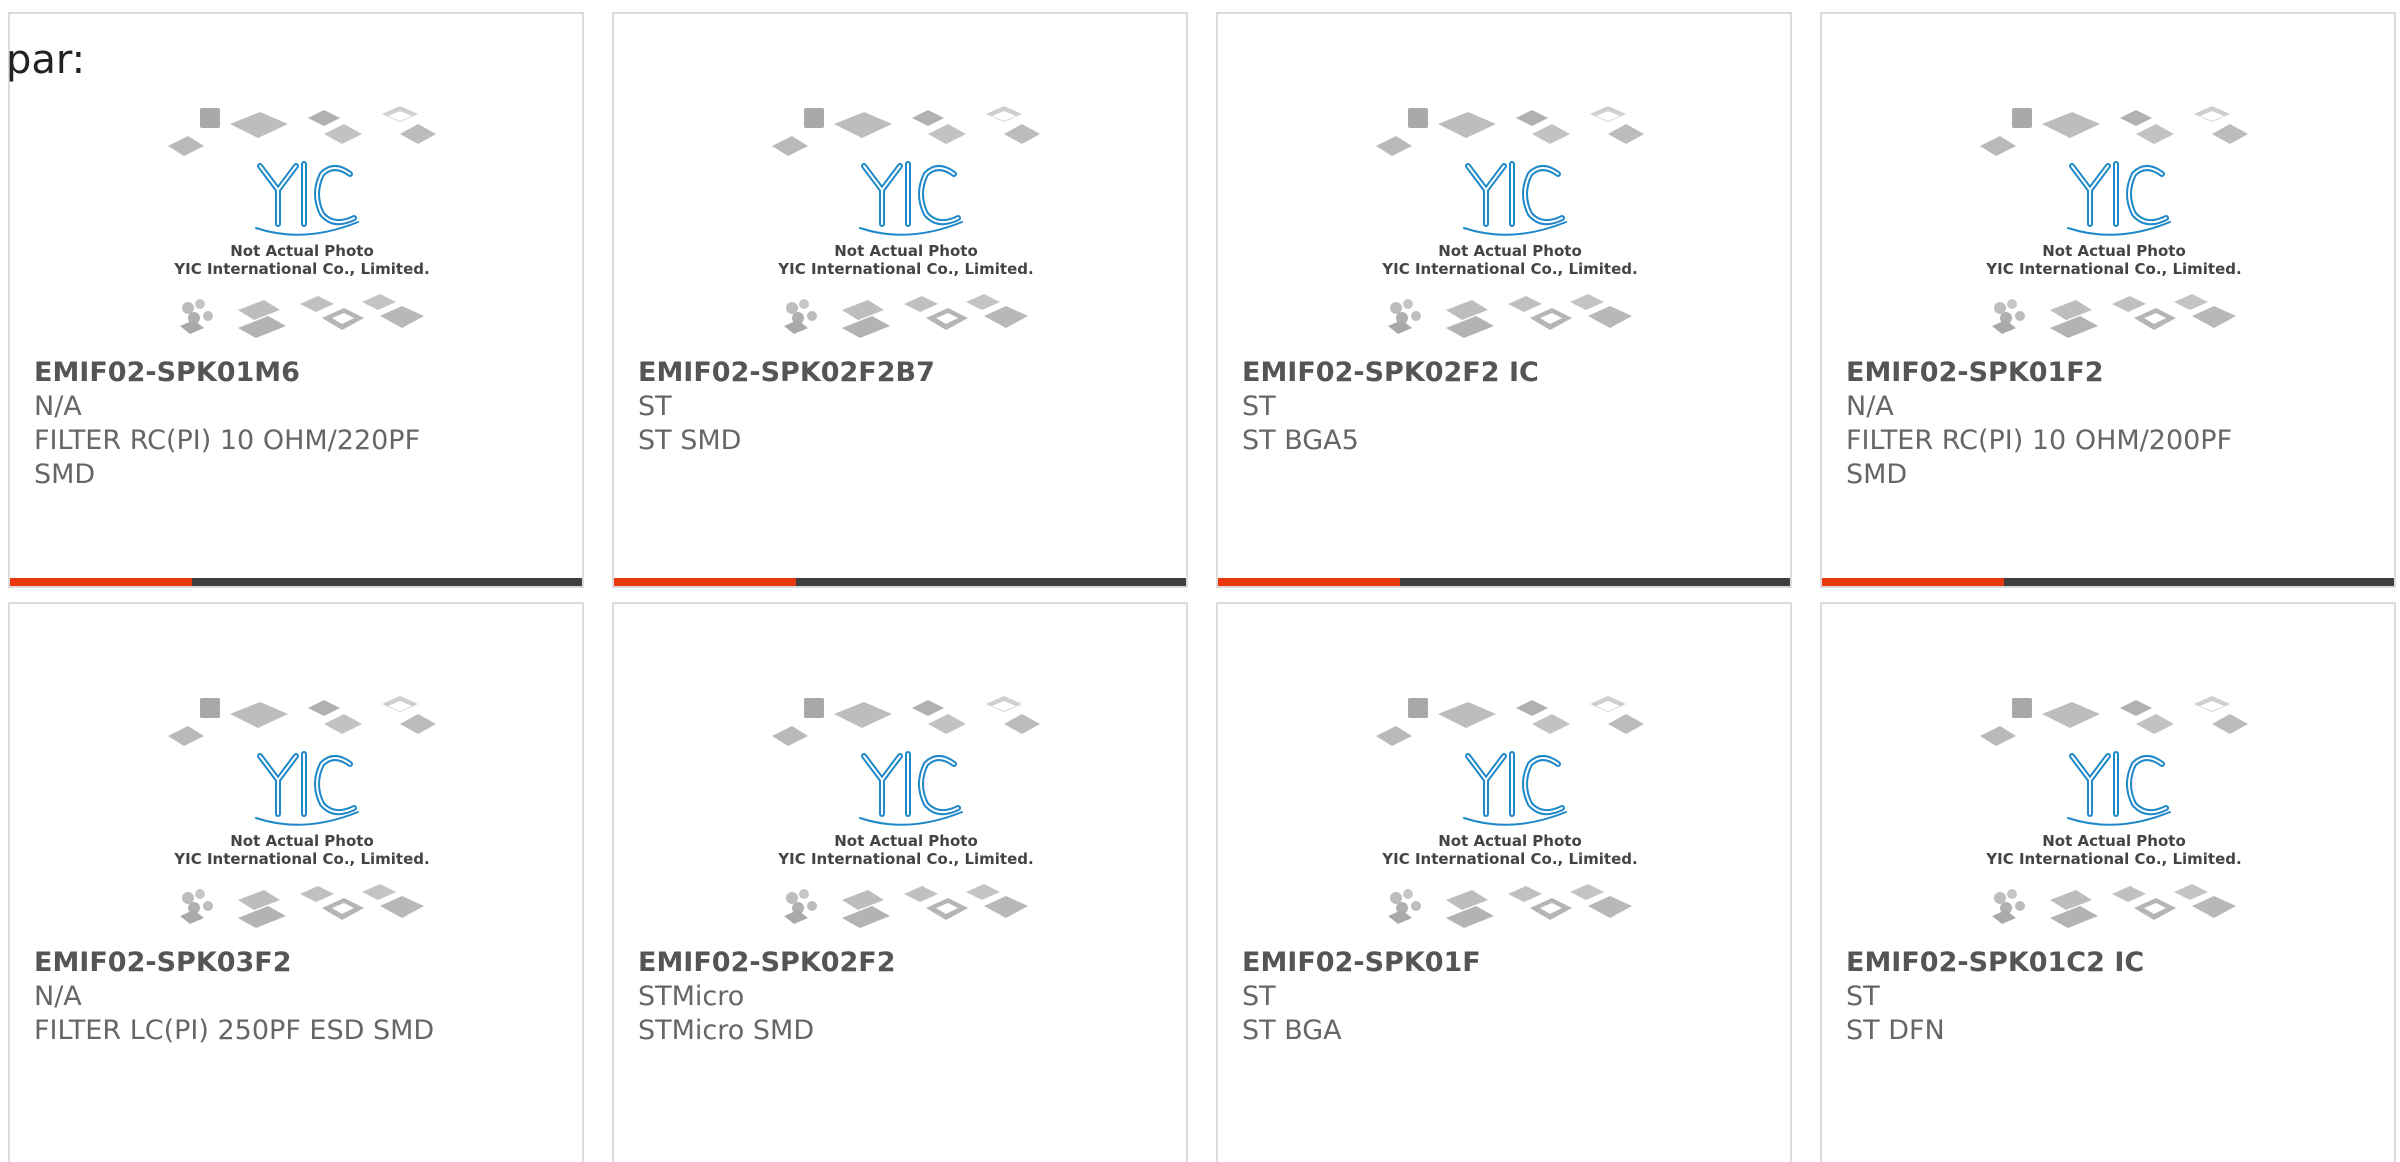 This screenshot has height=1162, width=2400. Describe the element at coordinates (1506, 963) in the screenshot. I see `part-number: EMIF02-SPK01F` at that location.